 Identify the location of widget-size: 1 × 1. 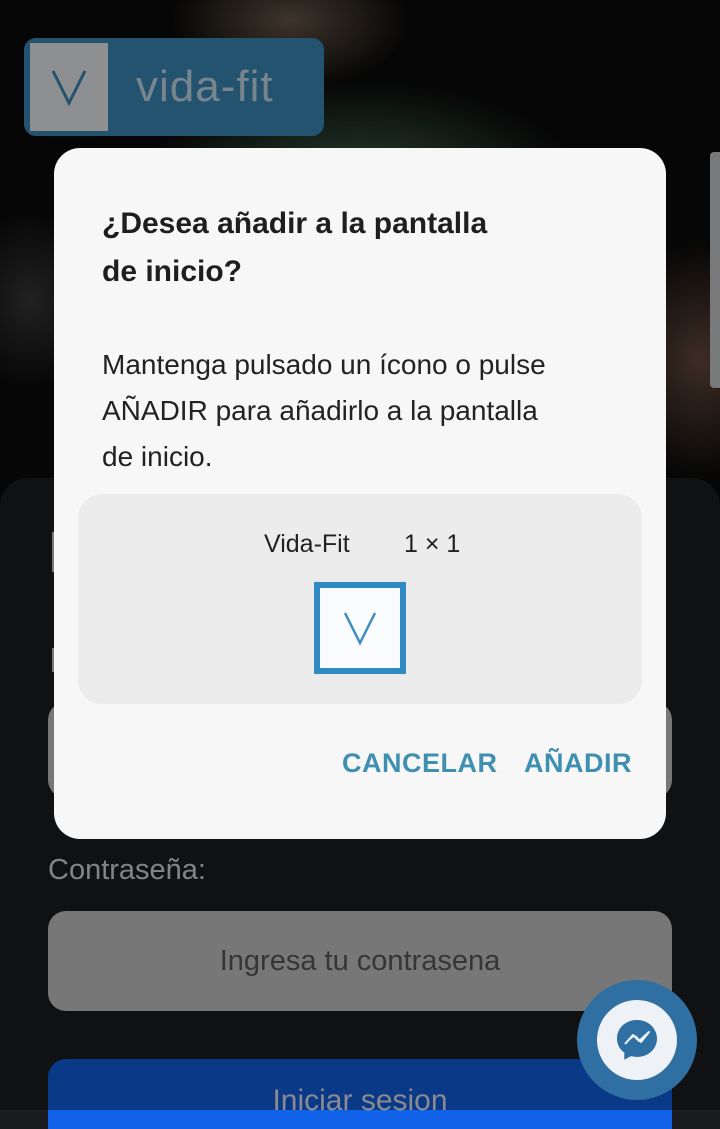
(432, 544).